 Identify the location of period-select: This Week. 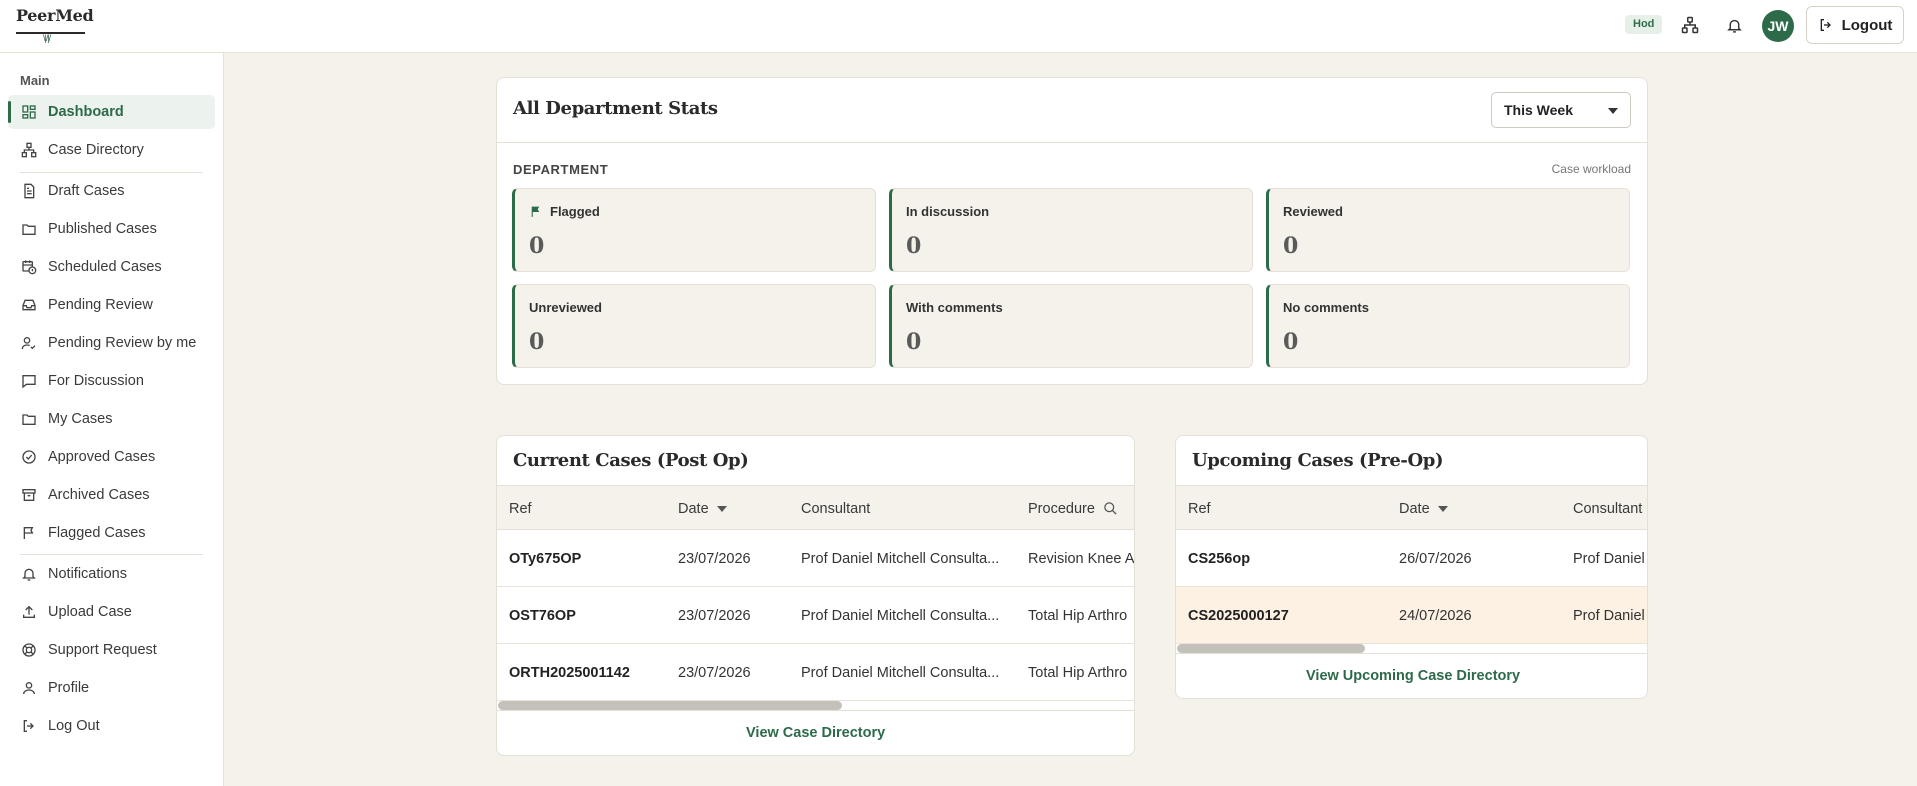
(1561, 110).